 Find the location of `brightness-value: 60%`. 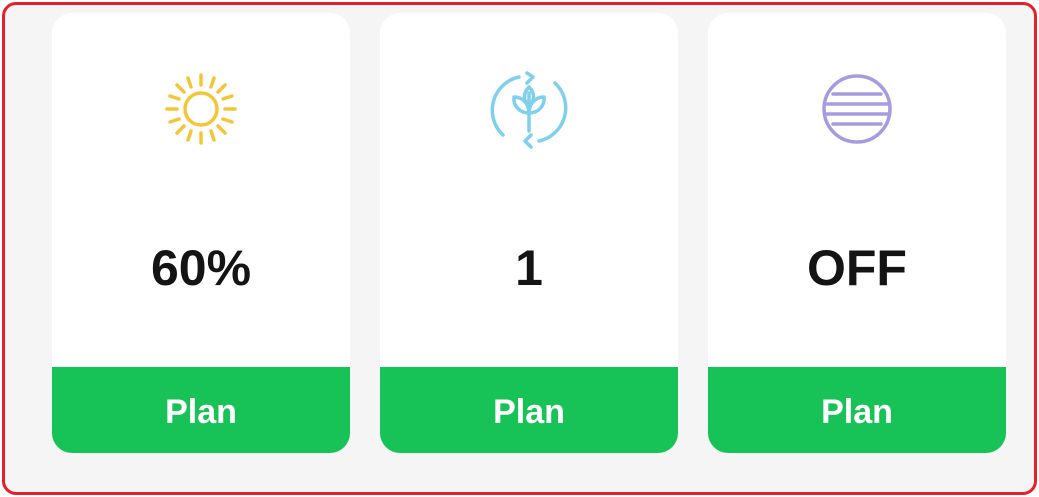

brightness-value: 60% is located at coordinates (201, 268).